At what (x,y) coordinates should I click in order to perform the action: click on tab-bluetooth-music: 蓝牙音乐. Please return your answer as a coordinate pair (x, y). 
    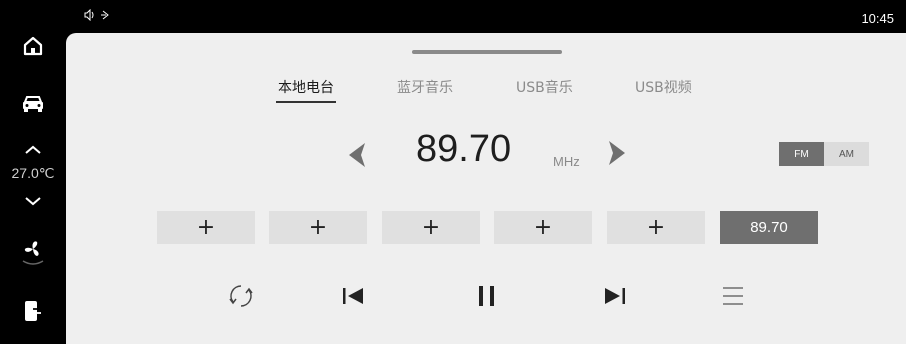
    Looking at the image, I should click on (425, 87).